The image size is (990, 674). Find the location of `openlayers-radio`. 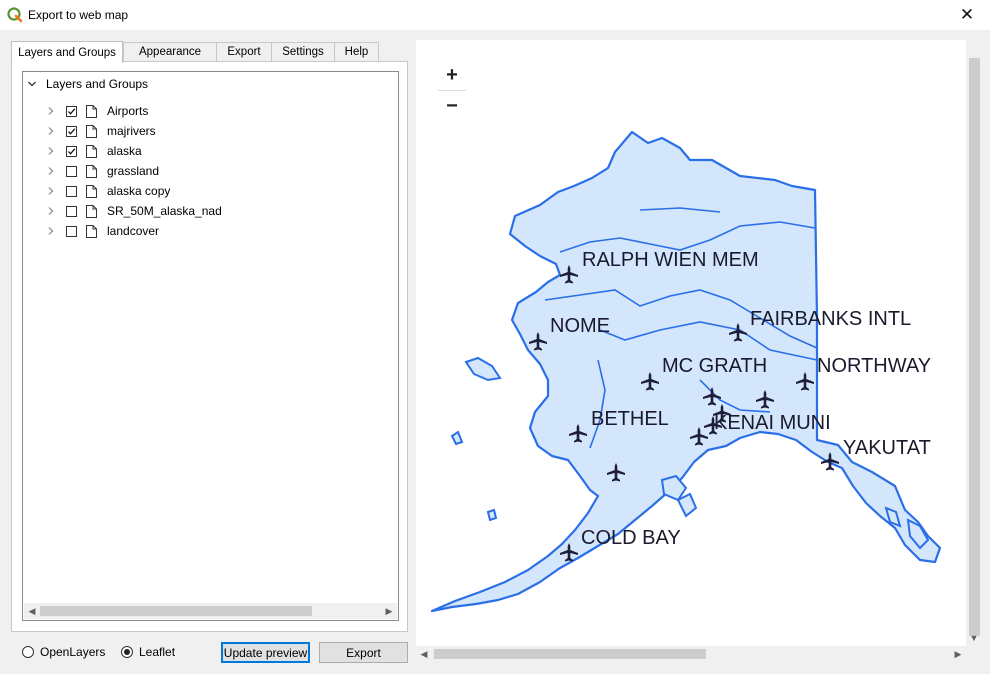

openlayers-radio is located at coordinates (28, 652).